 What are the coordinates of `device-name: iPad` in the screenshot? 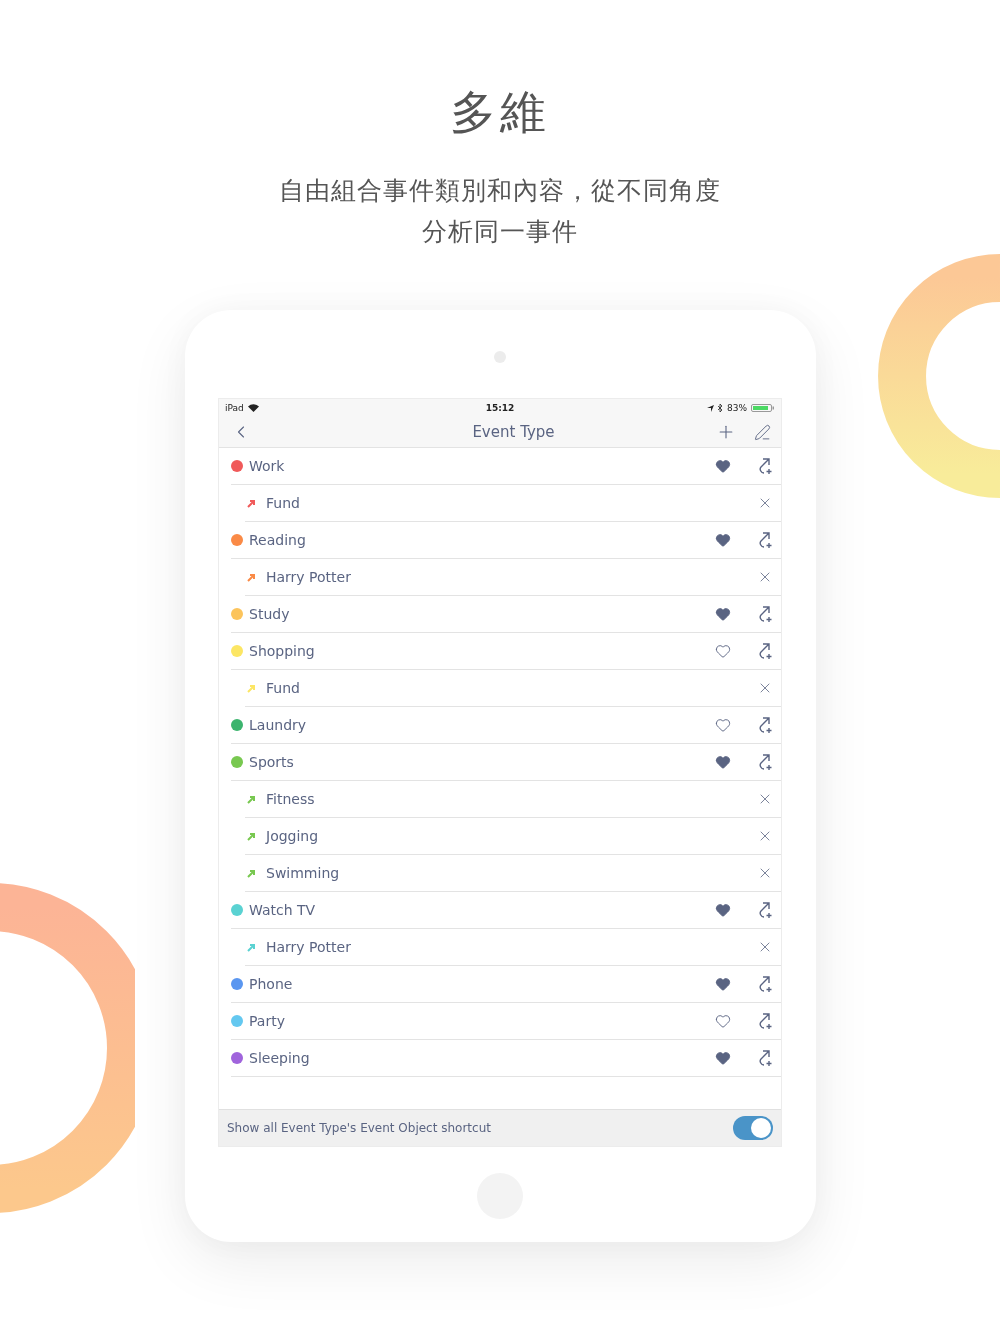 It's located at (234, 408).